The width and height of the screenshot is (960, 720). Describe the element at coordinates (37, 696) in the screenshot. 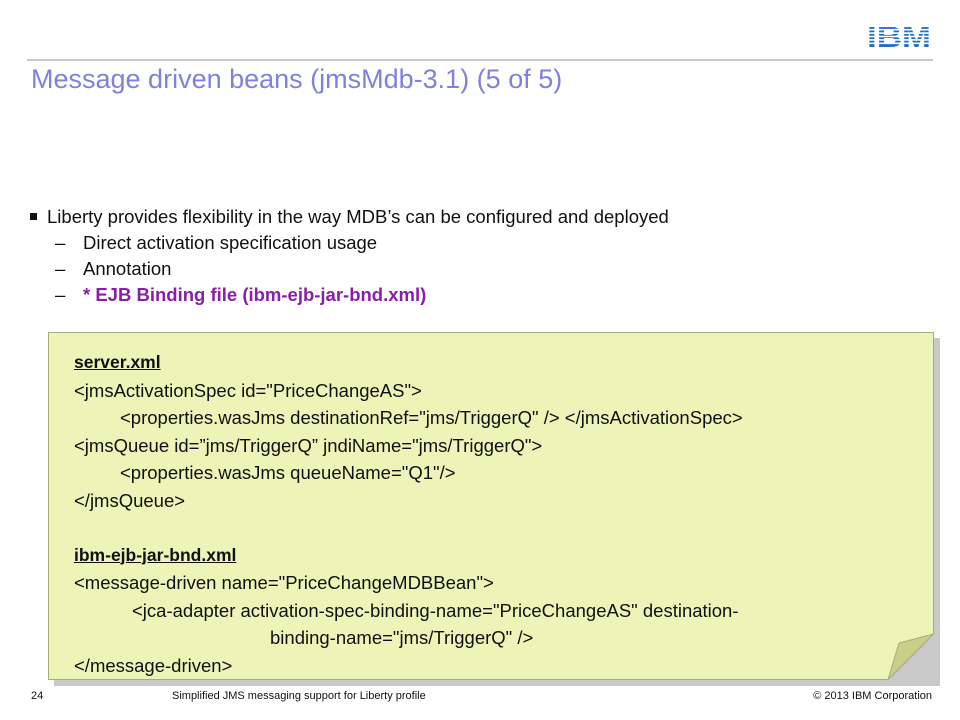

I see `page-number: 24` at that location.